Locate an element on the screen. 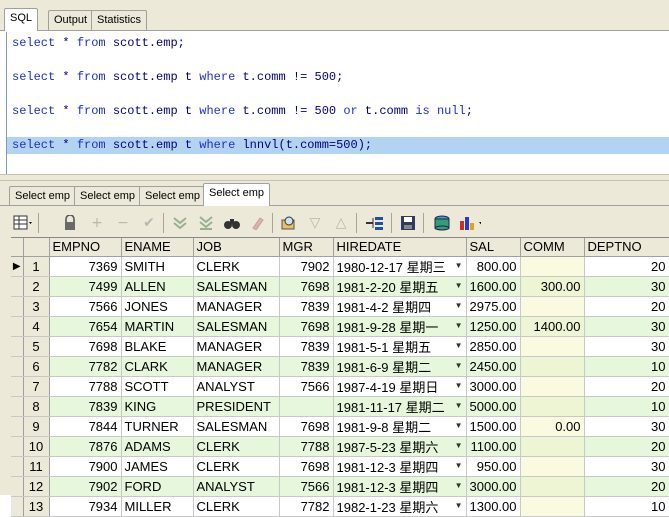 This screenshot has height=517, width=669. cell-sal: 2450.00 is located at coordinates (493, 366).